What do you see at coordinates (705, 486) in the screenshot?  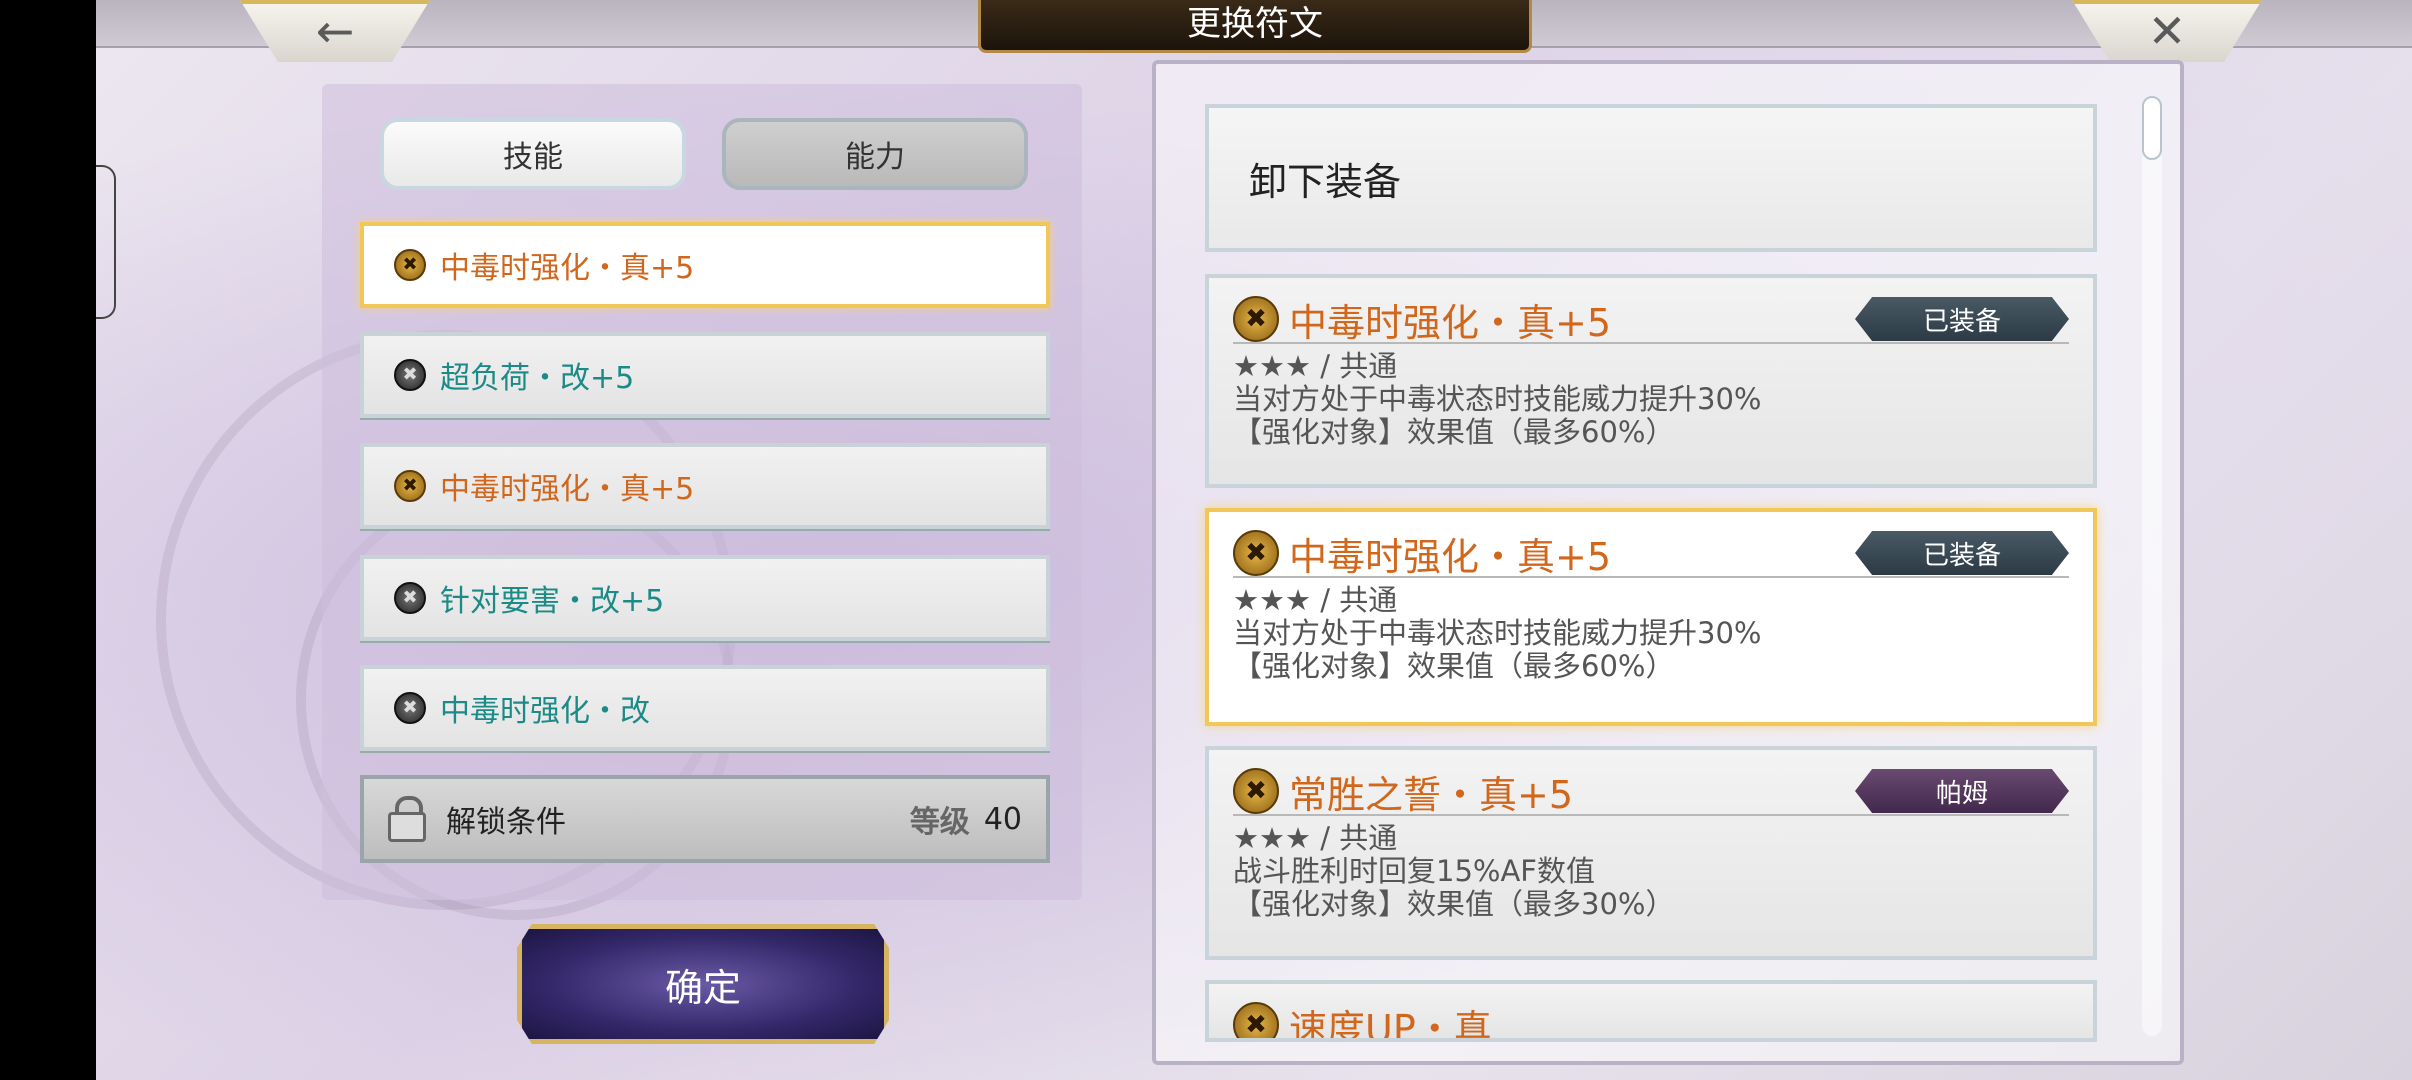 I see `skill-slot-3: ✖ 中毒时强化・真+5` at bounding box center [705, 486].